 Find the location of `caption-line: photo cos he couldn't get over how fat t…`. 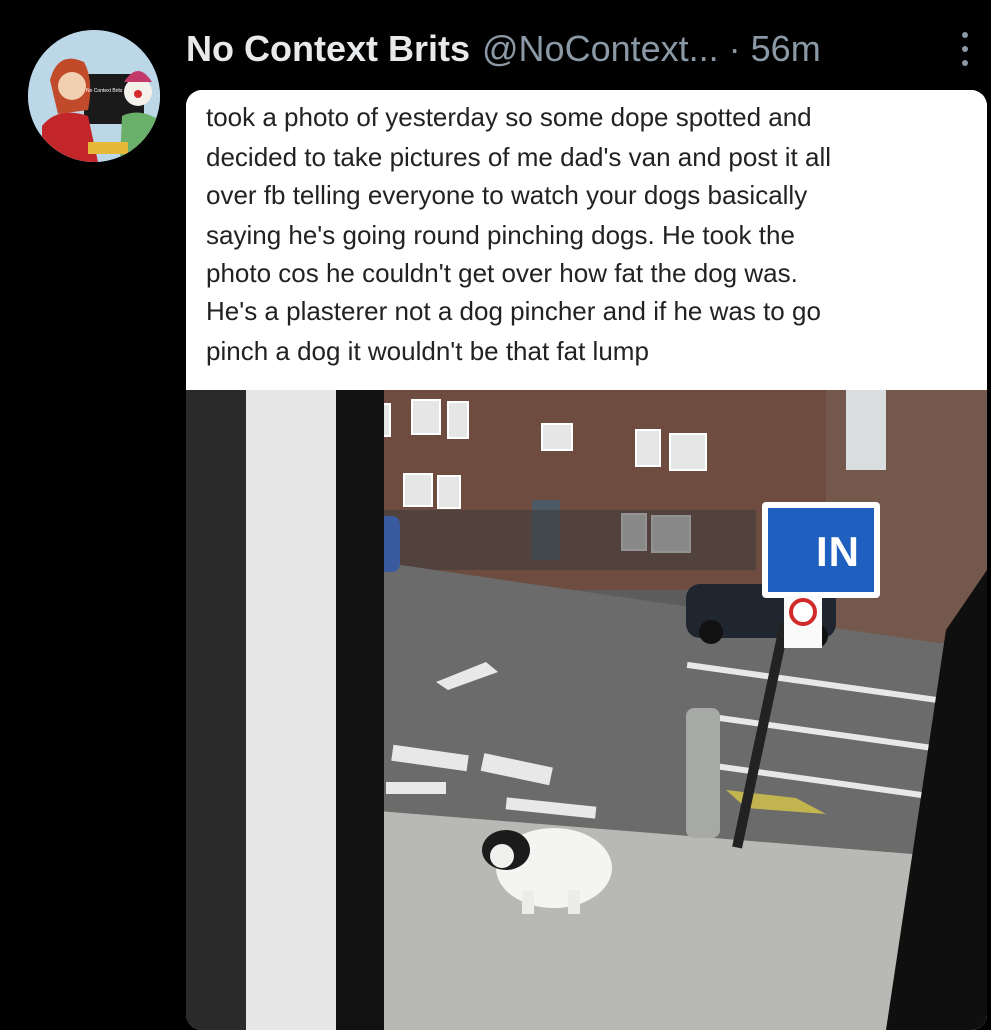

caption-line: photo cos he couldn't get over how fat t… is located at coordinates (502, 273).